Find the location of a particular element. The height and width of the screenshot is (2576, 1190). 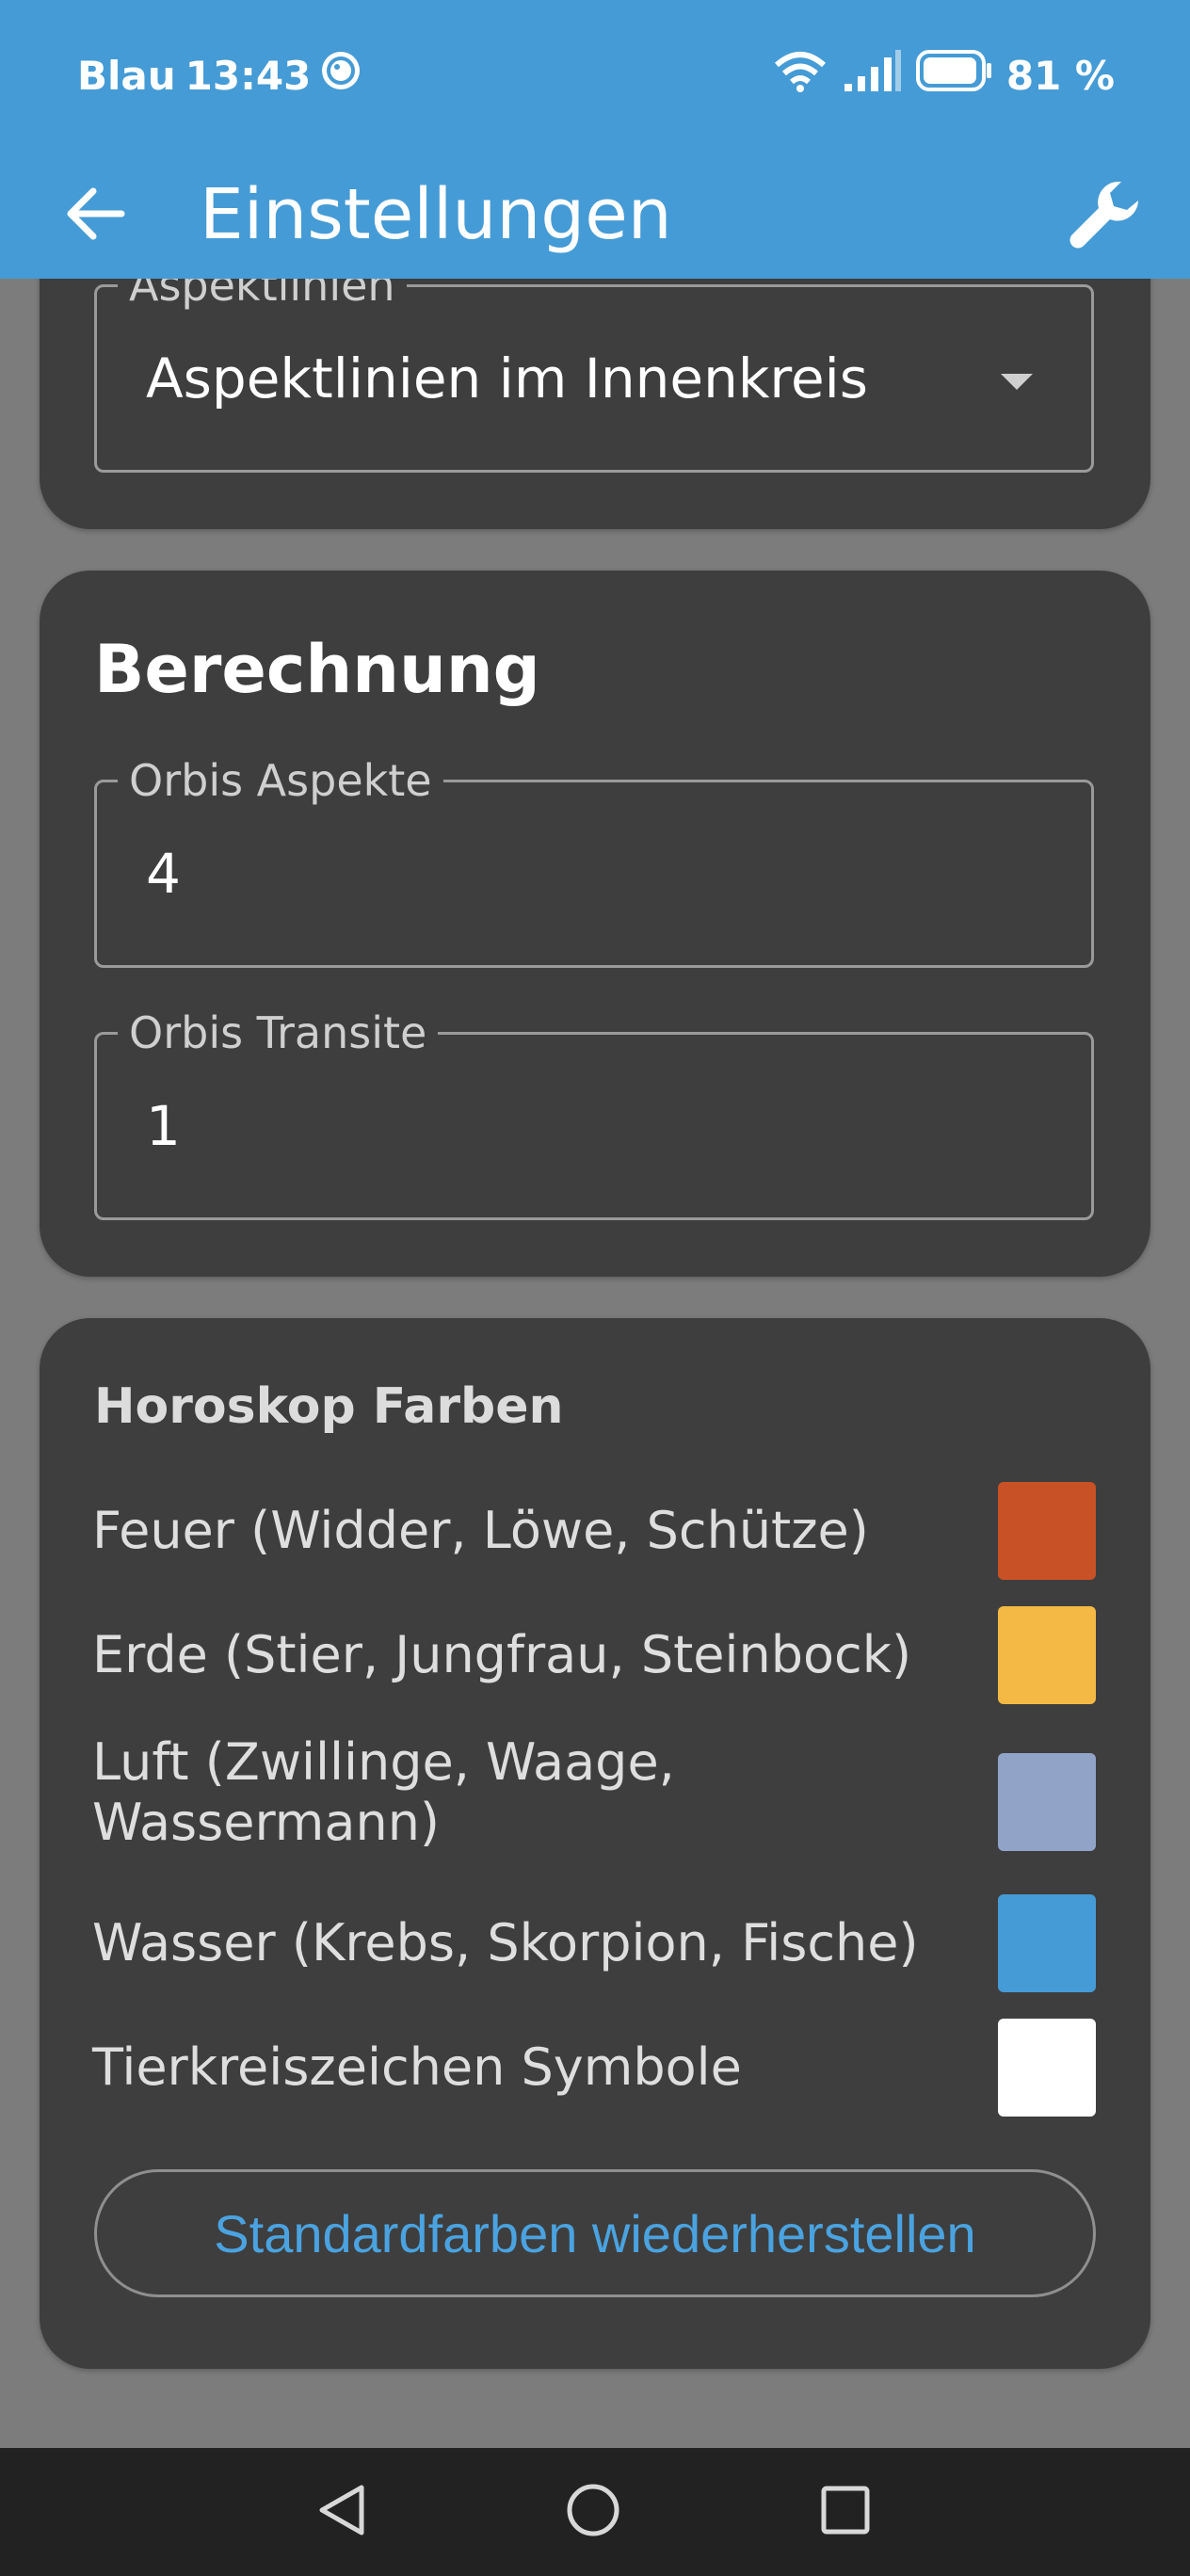

wrench-icon is located at coordinates (1105, 216).